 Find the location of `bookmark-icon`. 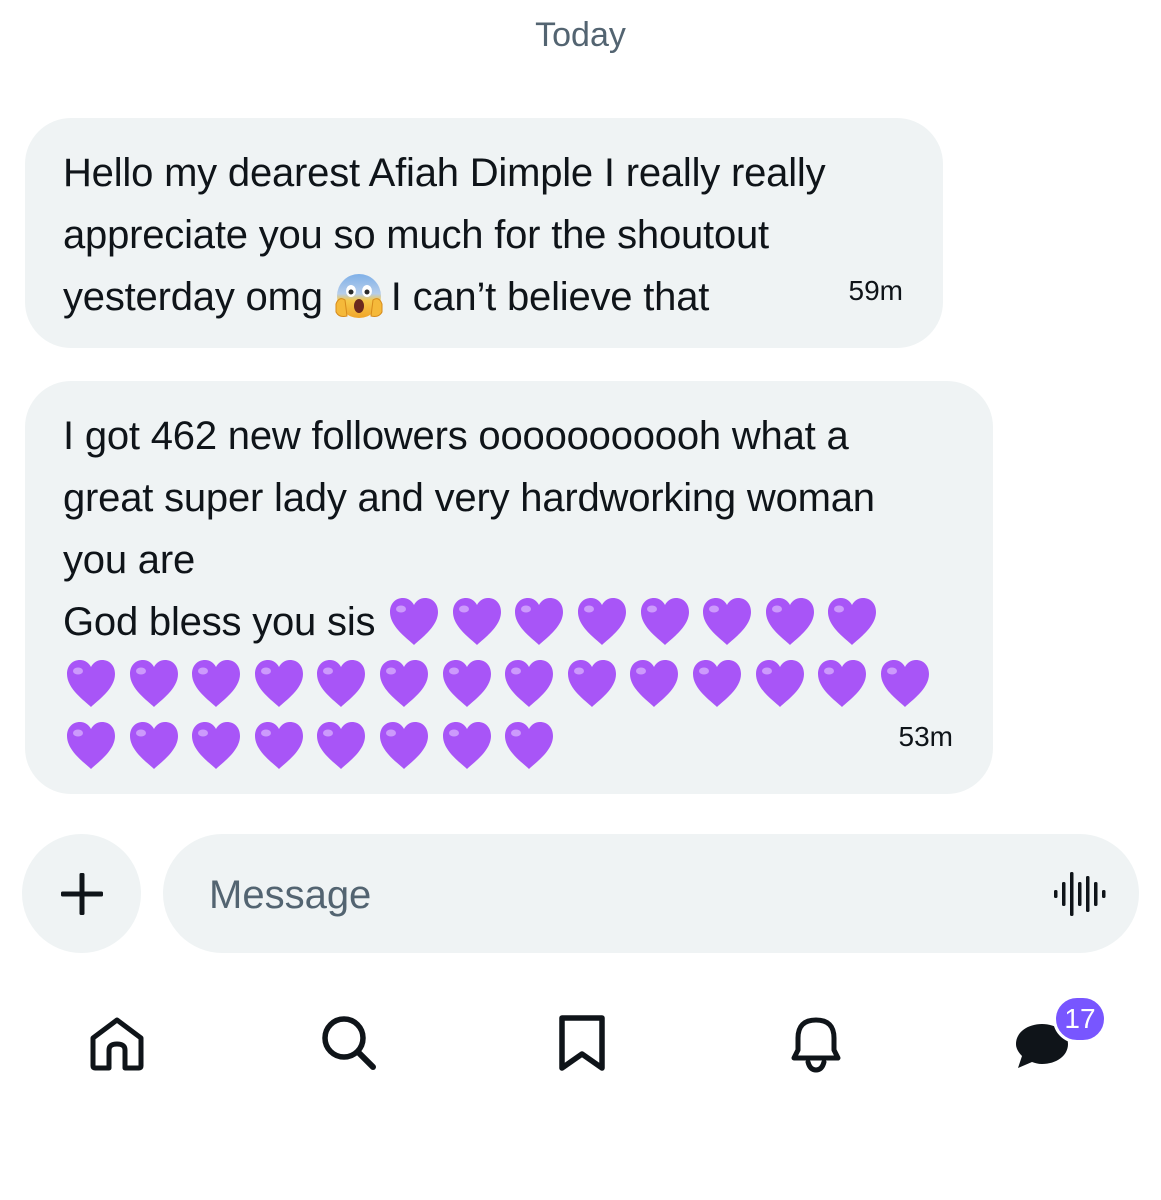

bookmark-icon is located at coordinates (582, 1042).